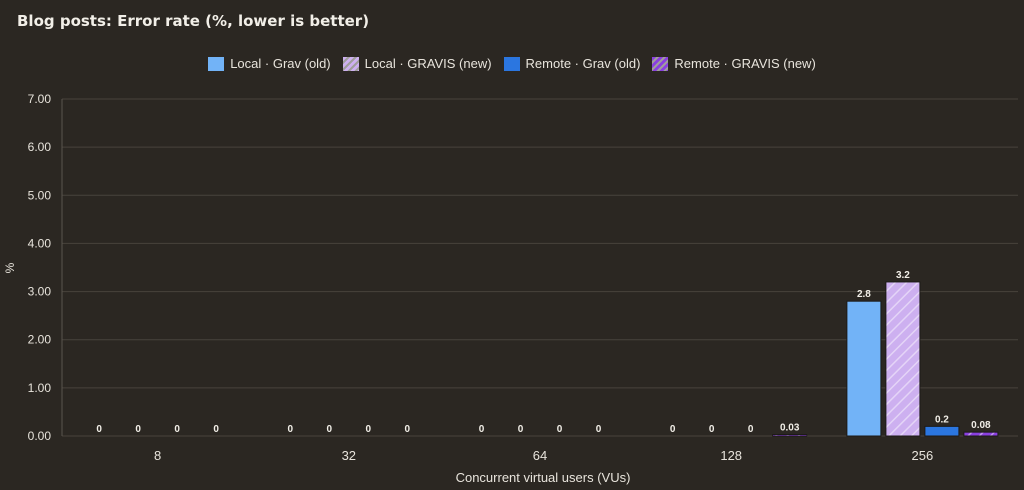  I want to click on x-tick-label: 64, so click(540, 455).